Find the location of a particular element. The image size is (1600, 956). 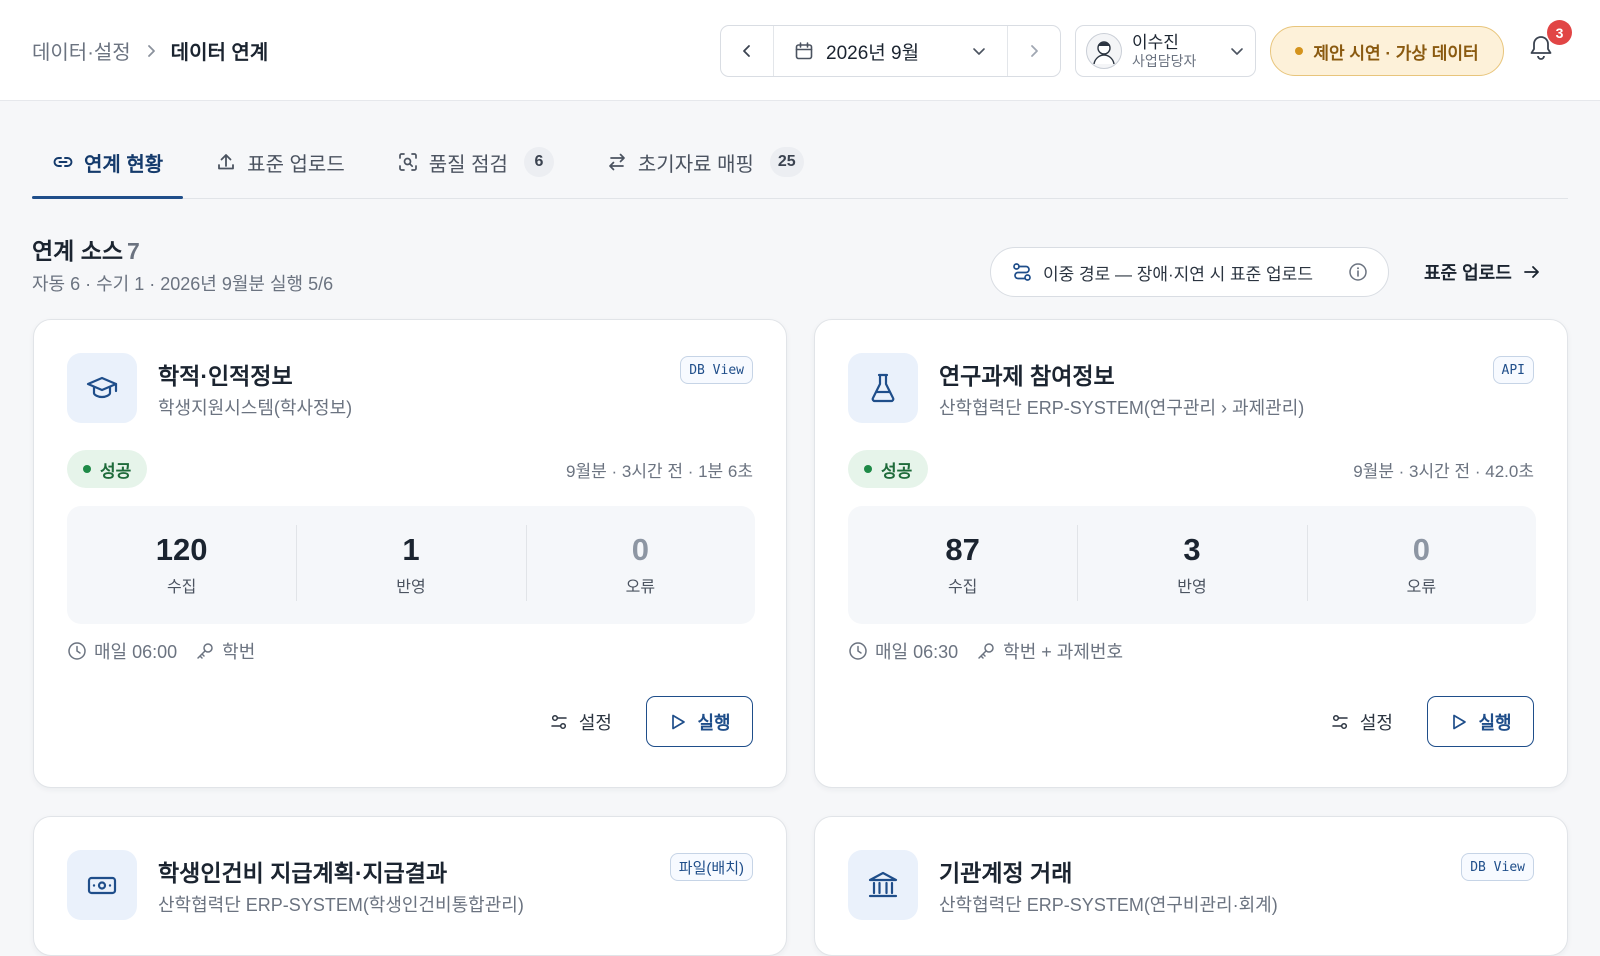

tab-standard-upload: 표준 업로드 is located at coordinates (280, 162).